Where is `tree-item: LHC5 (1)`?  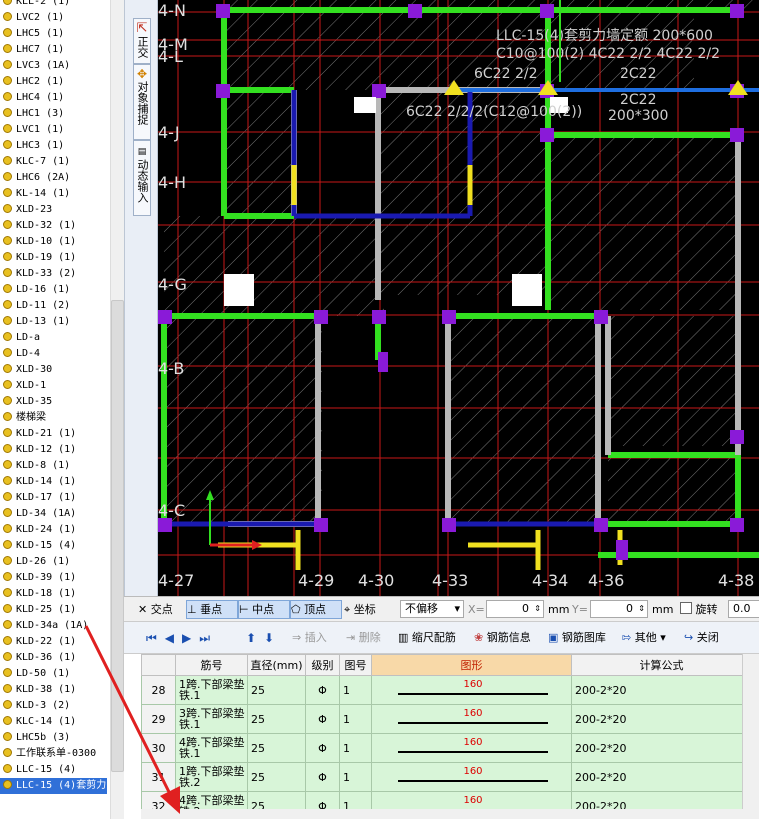
tree-item: LHC5 (1) is located at coordinates (54, 34).